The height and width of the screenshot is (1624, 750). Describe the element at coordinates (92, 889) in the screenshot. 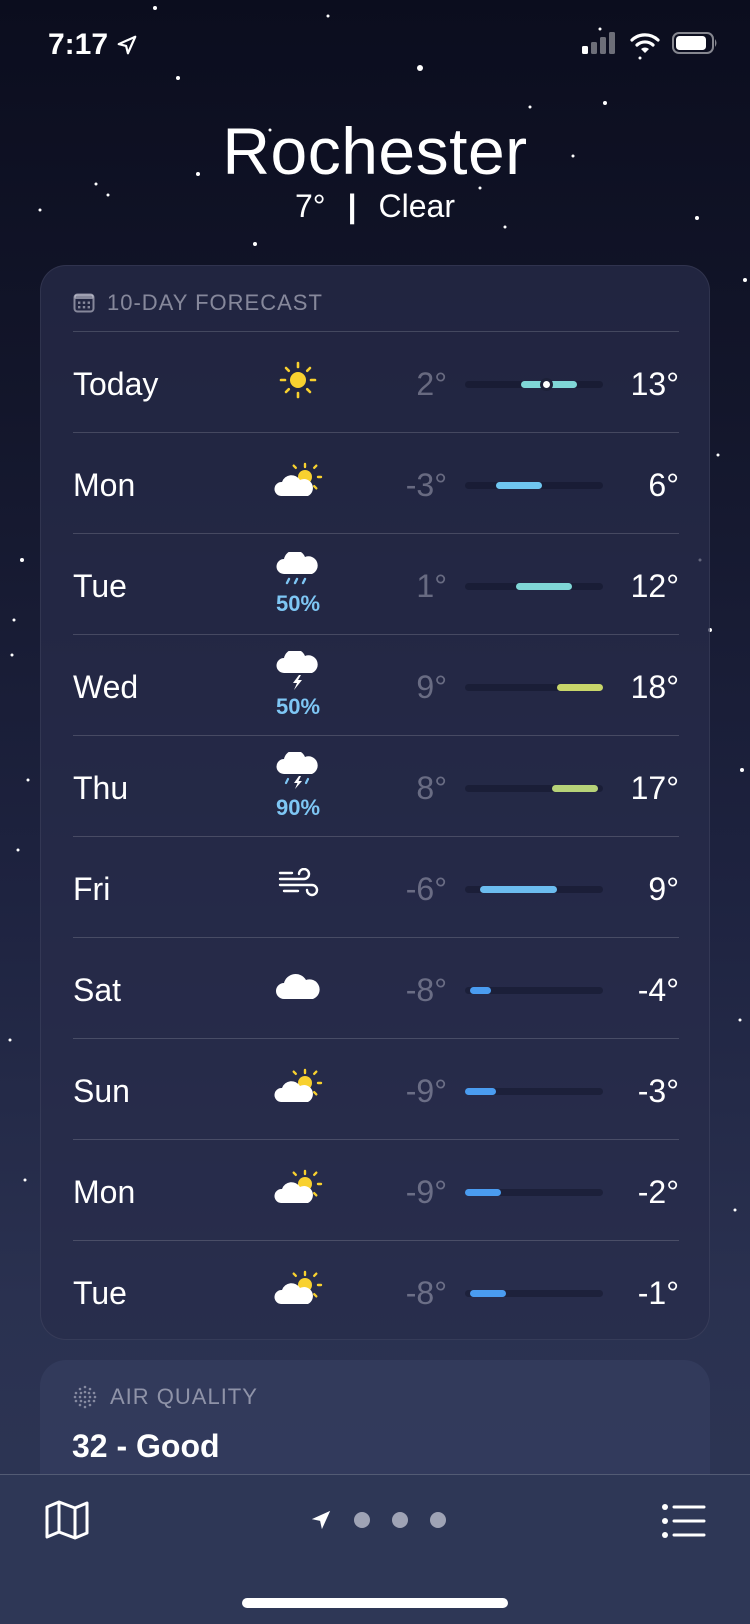

I see `forecast-day: Fri` at that location.